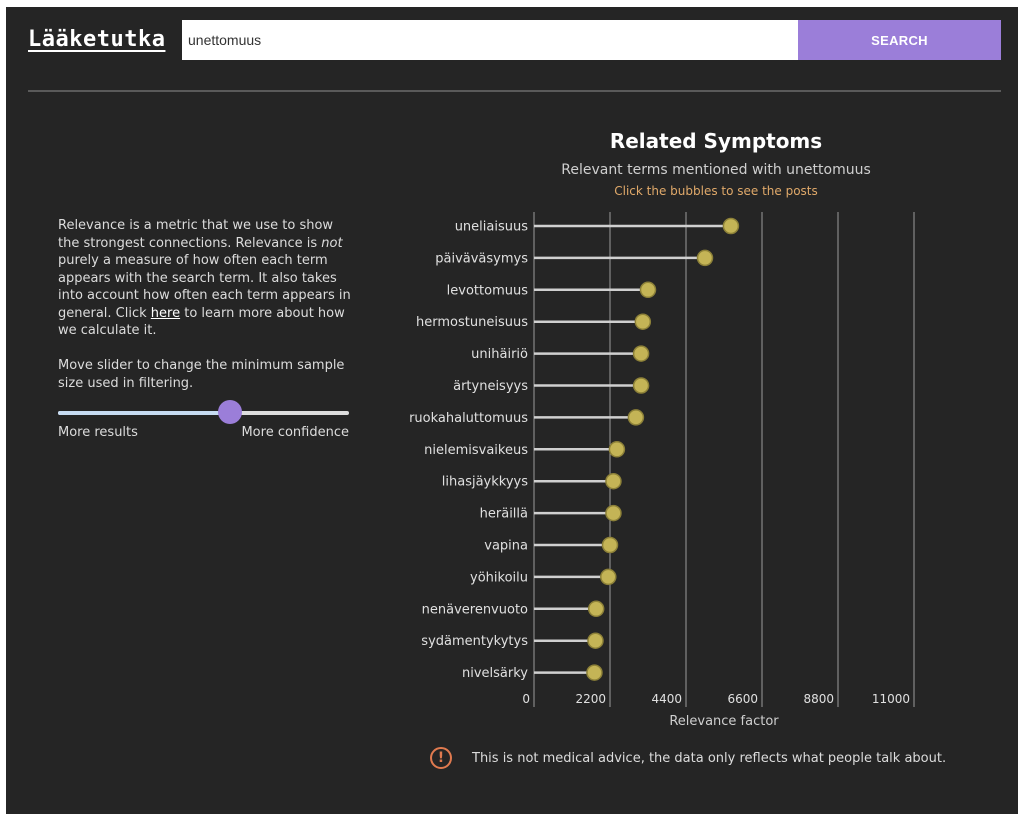  Describe the element at coordinates (499, 577) in the screenshot. I see `category-label: yöhikoilu` at that location.